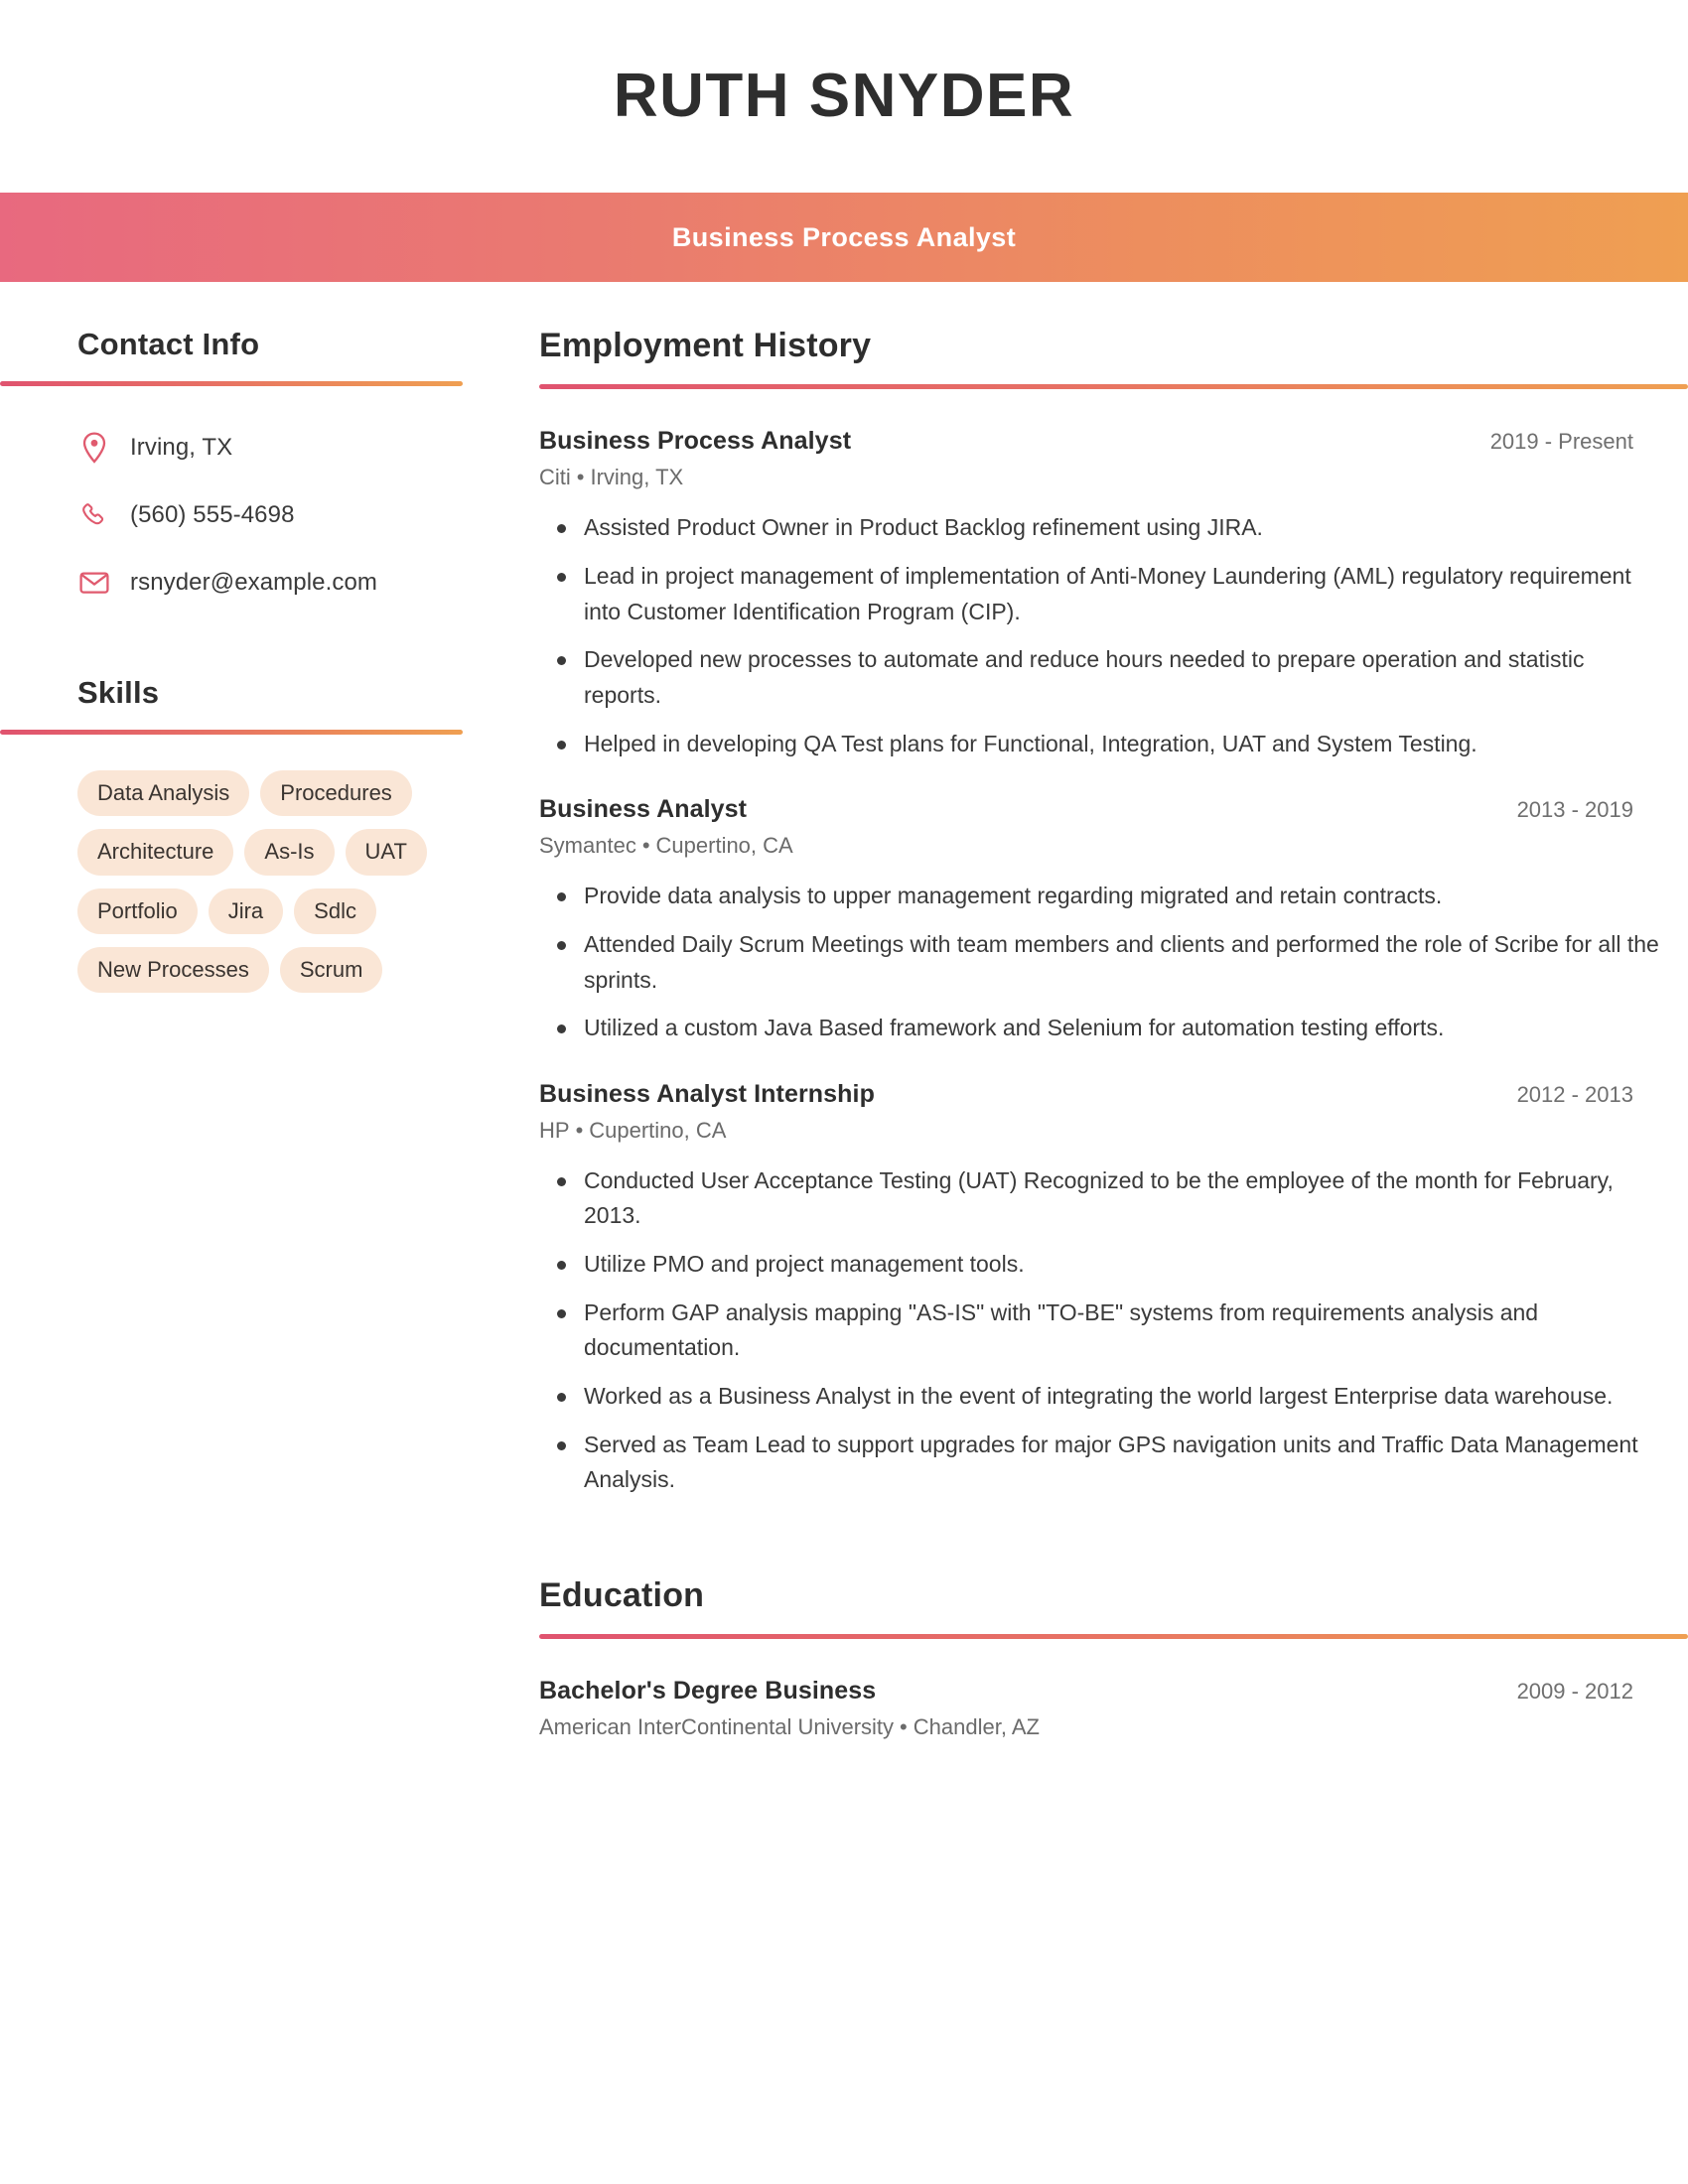 The image size is (1688, 2184). What do you see at coordinates (1113, 477) in the screenshot?
I see `job-company-location: Citi • Irving, TX` at bounding box center [1113, 477].